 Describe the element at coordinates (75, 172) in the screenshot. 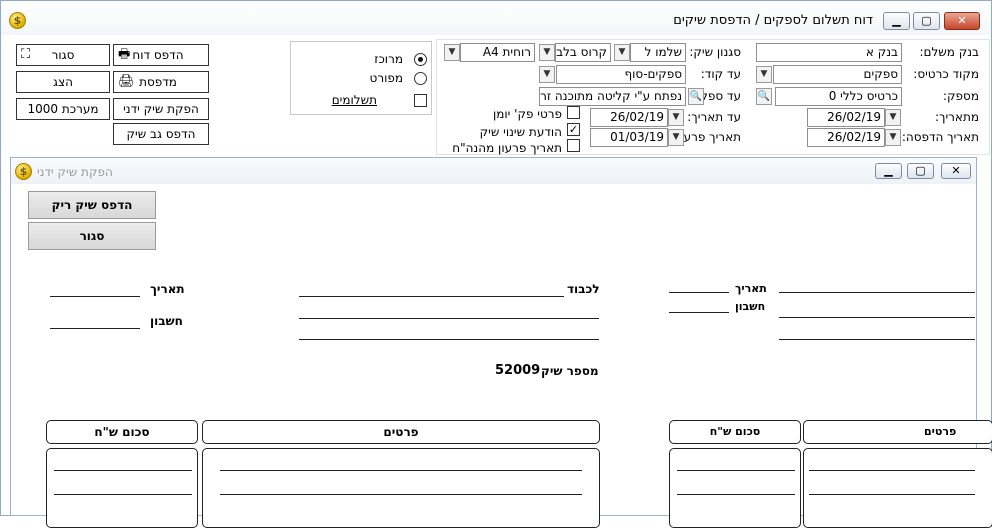

I see `inner-window-title: הפקת שיק ידני` at that location.